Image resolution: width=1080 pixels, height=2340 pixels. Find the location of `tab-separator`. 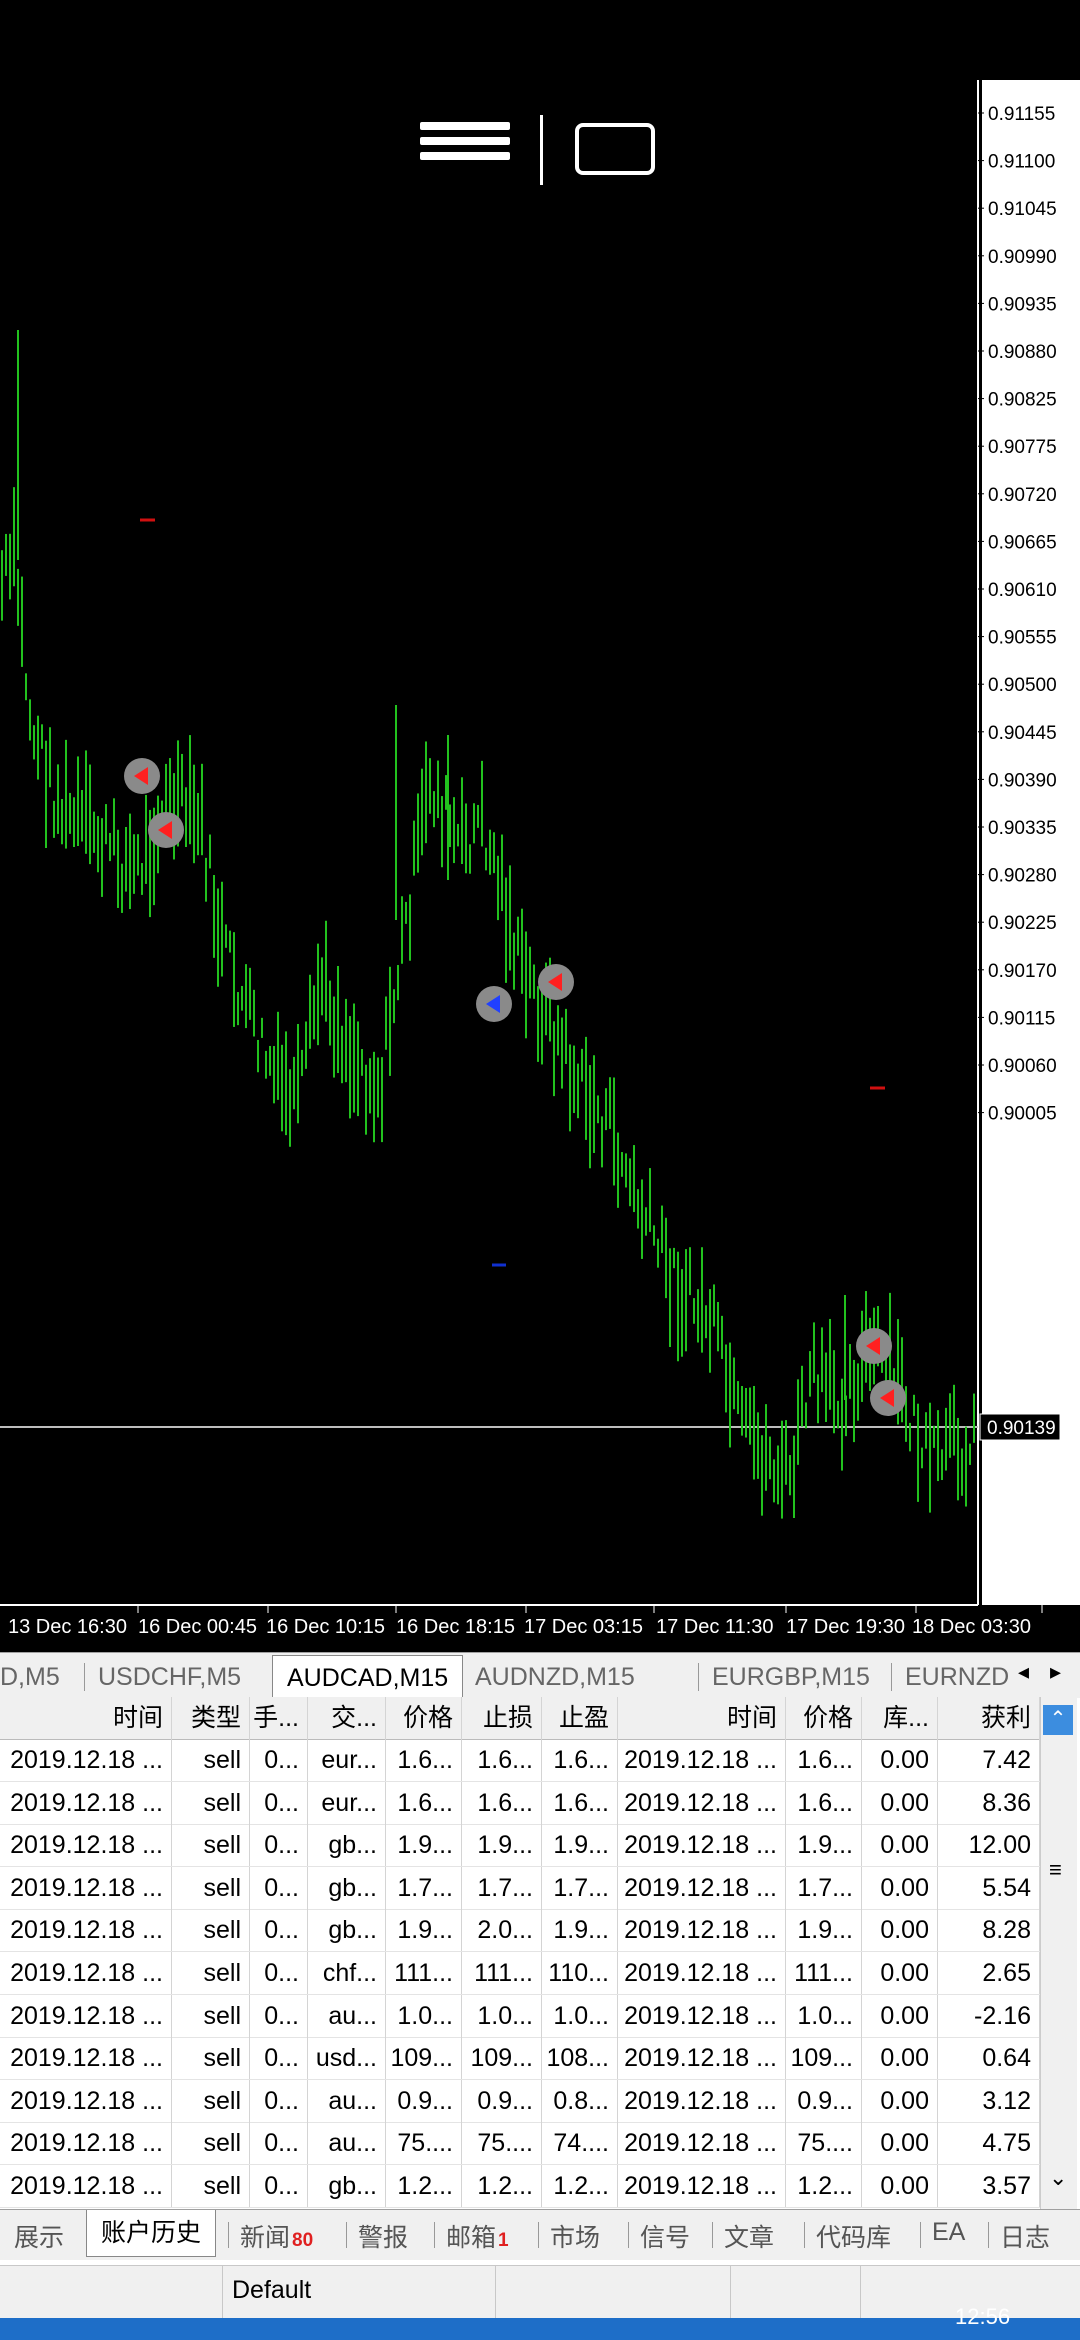

tab-separator is located at coordinates (698, 1677).